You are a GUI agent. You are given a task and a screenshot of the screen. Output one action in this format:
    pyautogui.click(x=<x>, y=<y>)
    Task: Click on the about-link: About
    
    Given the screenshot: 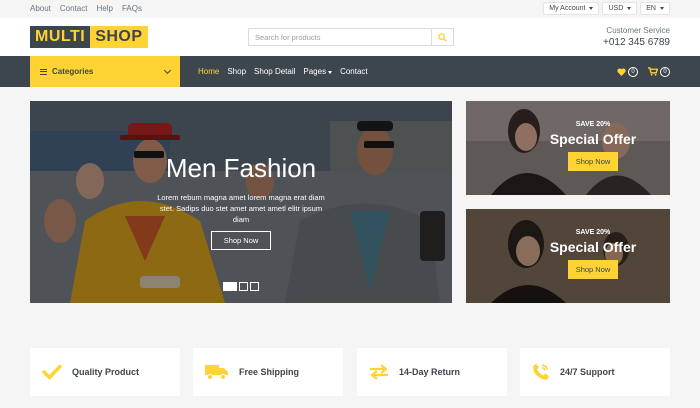 What is the action you would take?
    pyautogui.click(x=40, y=8)
    